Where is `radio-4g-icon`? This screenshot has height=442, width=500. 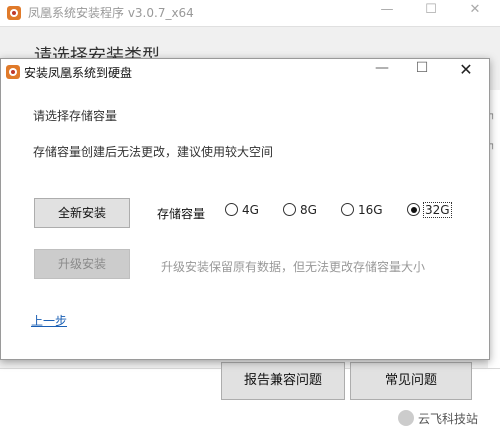 radio-4g-icon is located at coordinates (231, 209).